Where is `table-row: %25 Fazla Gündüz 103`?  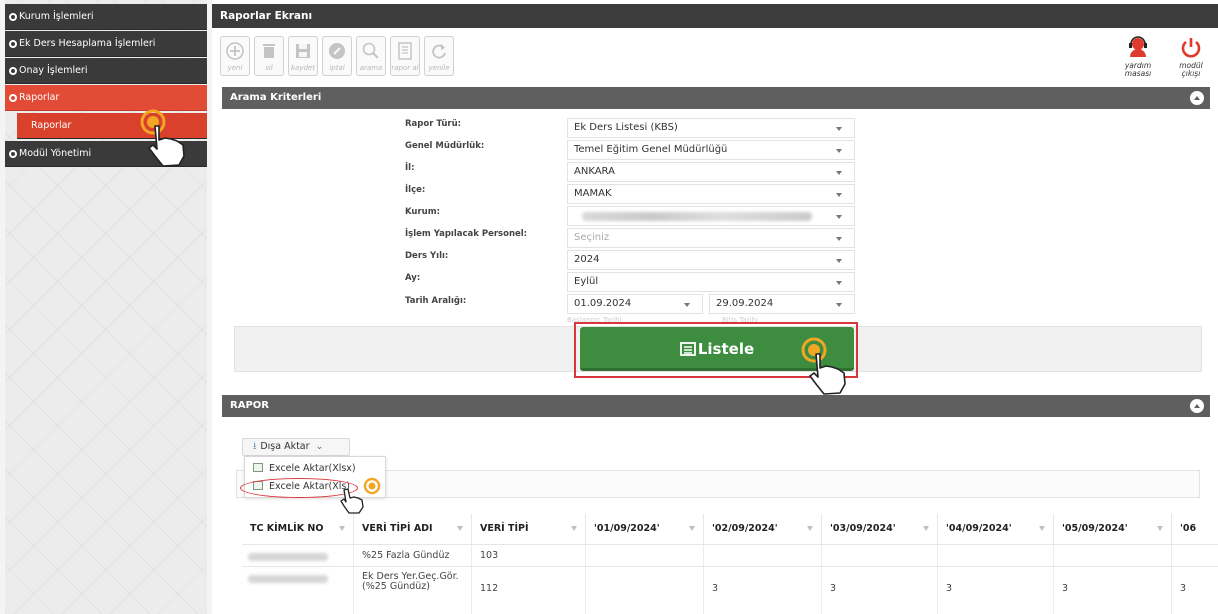
table-row: %25 Fazla Gündüz 103 is located at coordinates (730, 555).